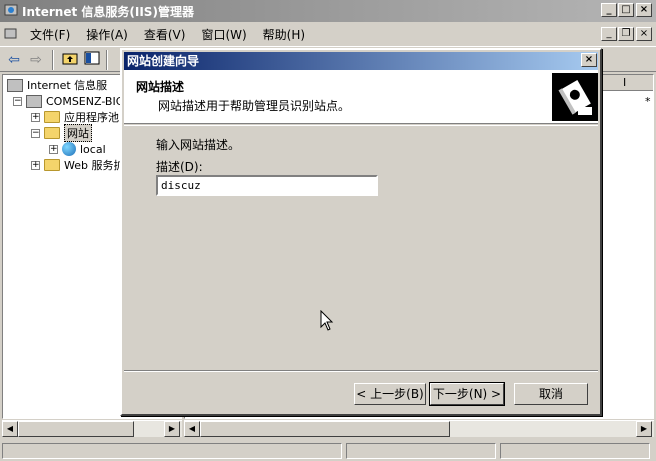  I want to click on tree-computer: − COMSENZ-BIGH, so click(73, 101).